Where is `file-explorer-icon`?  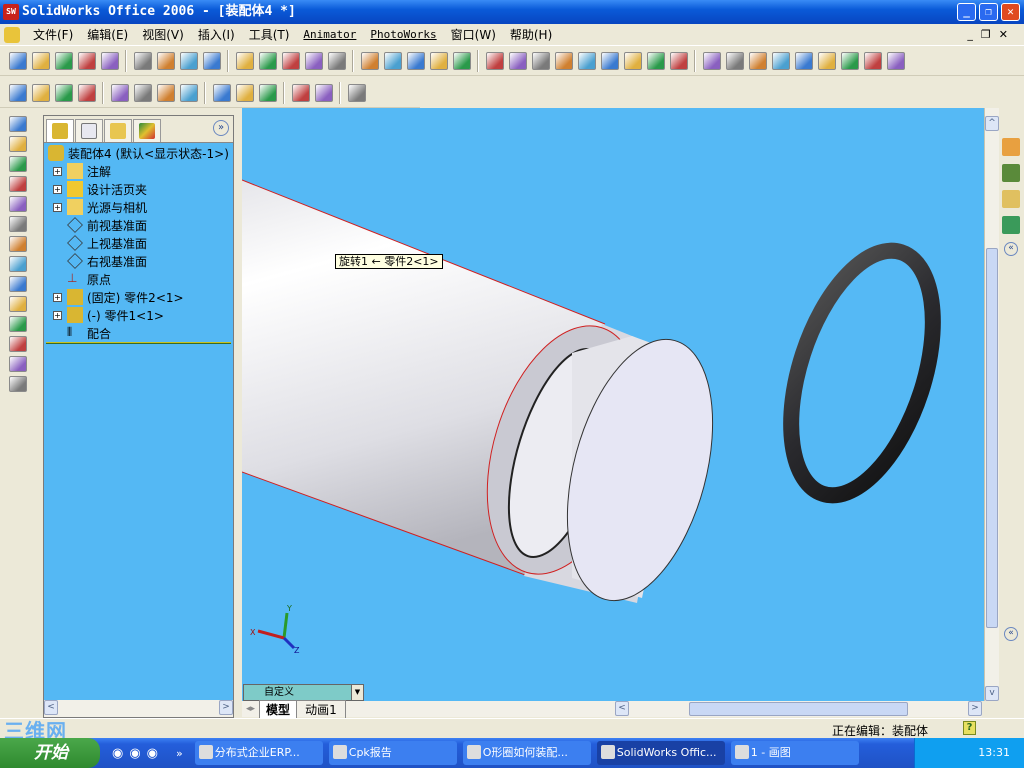 file-explorer-icon is located at coordinates (1011, 199).